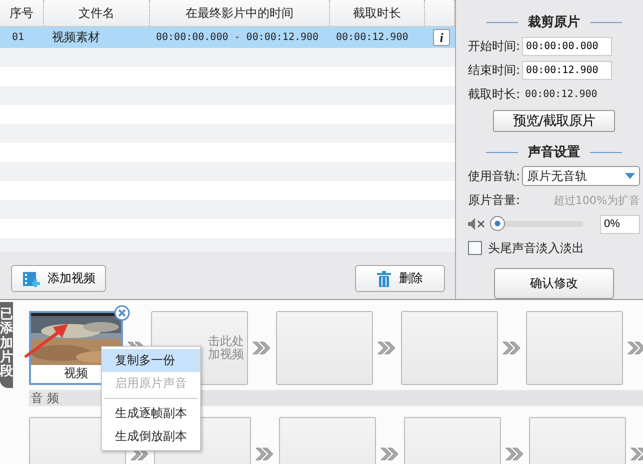 The height and width of the screenshot is (464, 643). I want to click on section-title: 裁剪原片, so click(554, 22).